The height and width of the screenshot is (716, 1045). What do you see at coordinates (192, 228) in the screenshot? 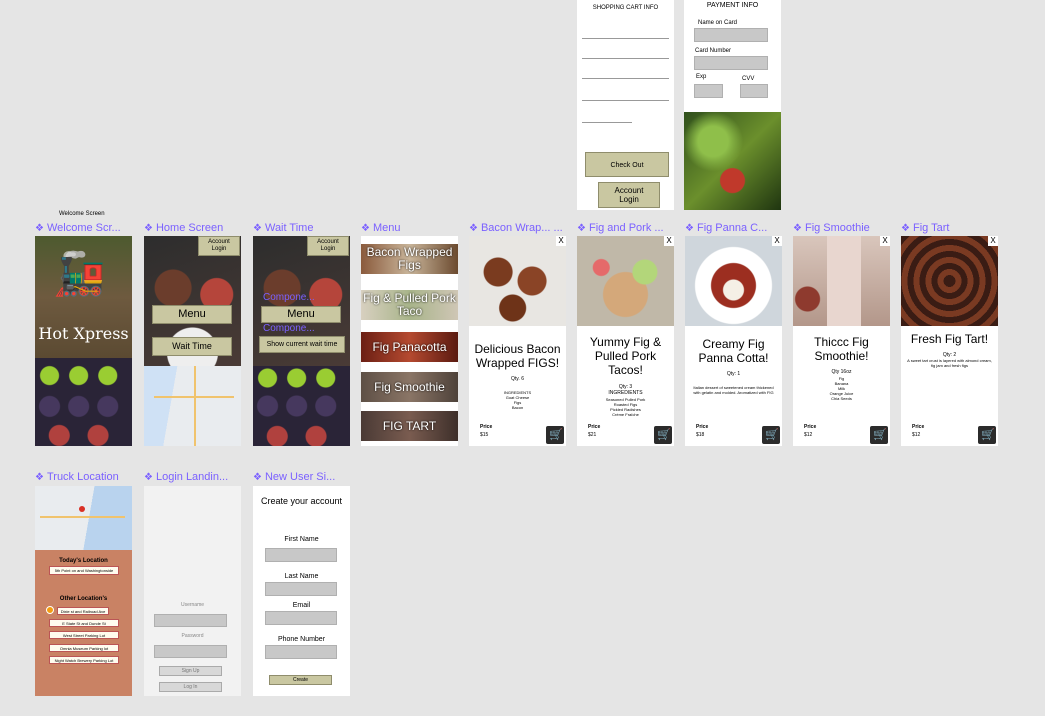
I see `frame-label-home: ❖ Home Screen` at bounding box center [192, 228].